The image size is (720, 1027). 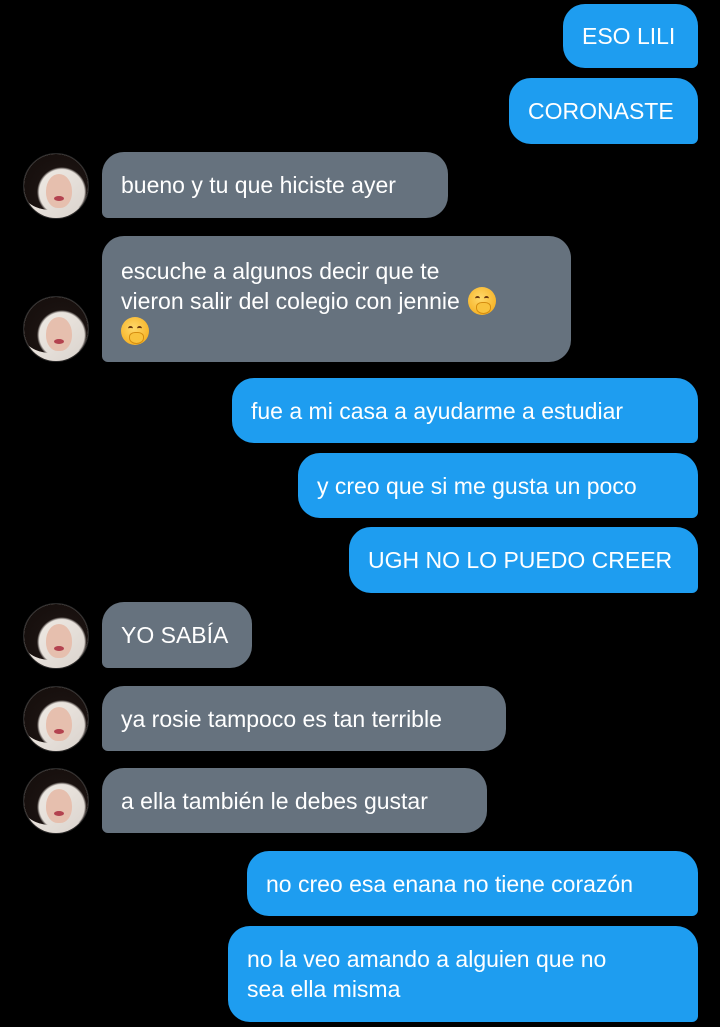 What do you see at coordinates (449, 883) in the screenshot?
I see `message-text: no creo esa enana no tiene corazón` at bounding box center [449, 883].